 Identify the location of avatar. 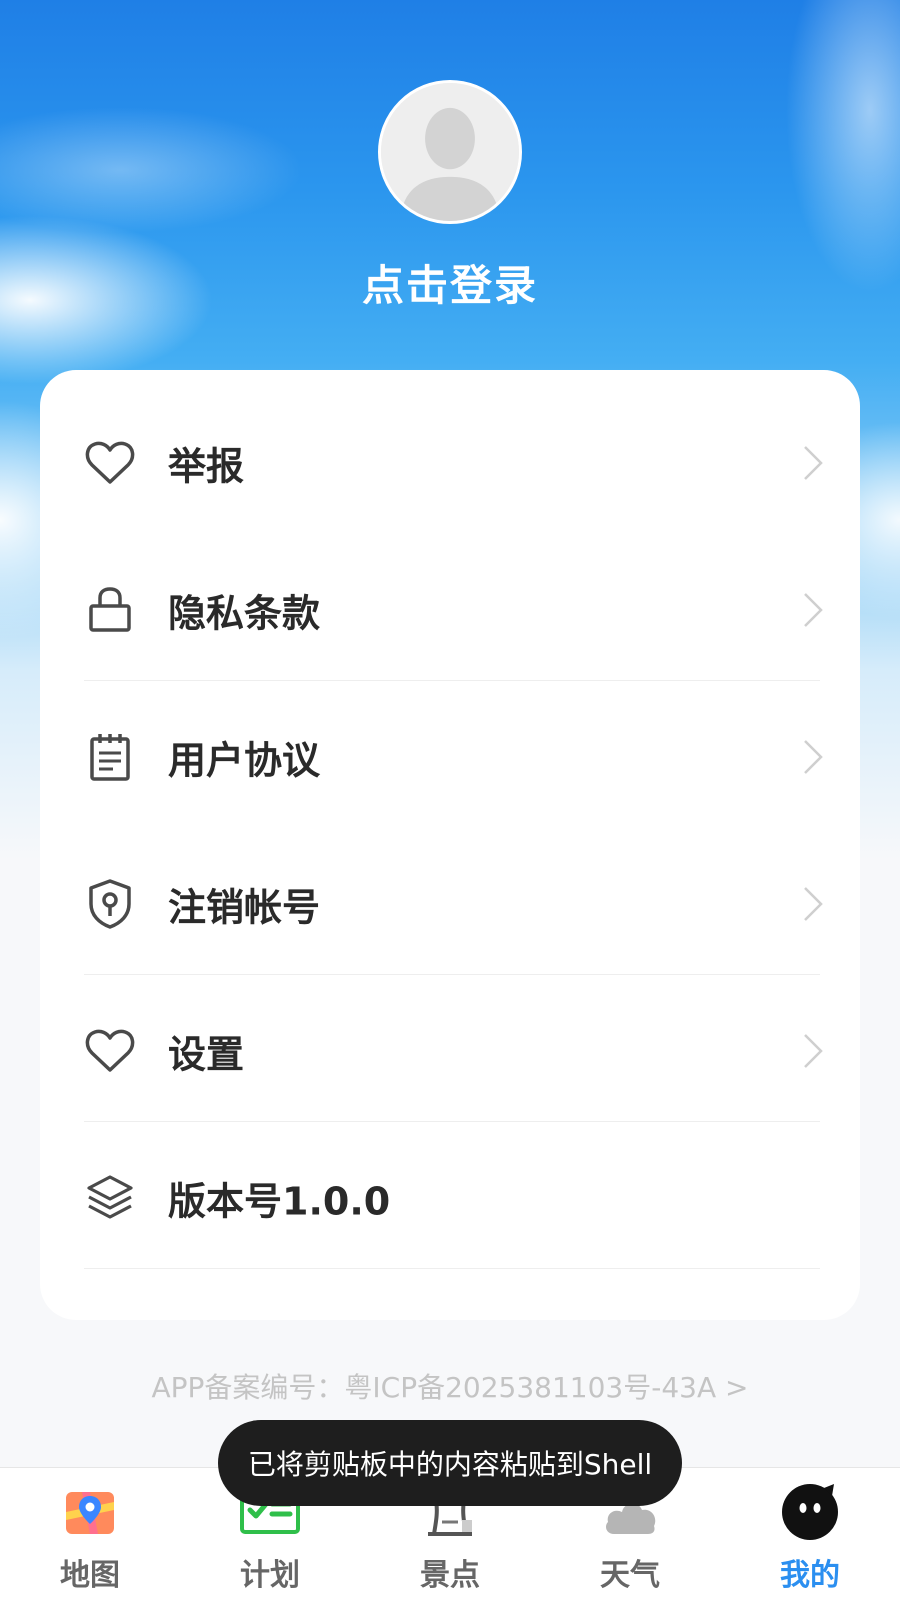
(450, 152).